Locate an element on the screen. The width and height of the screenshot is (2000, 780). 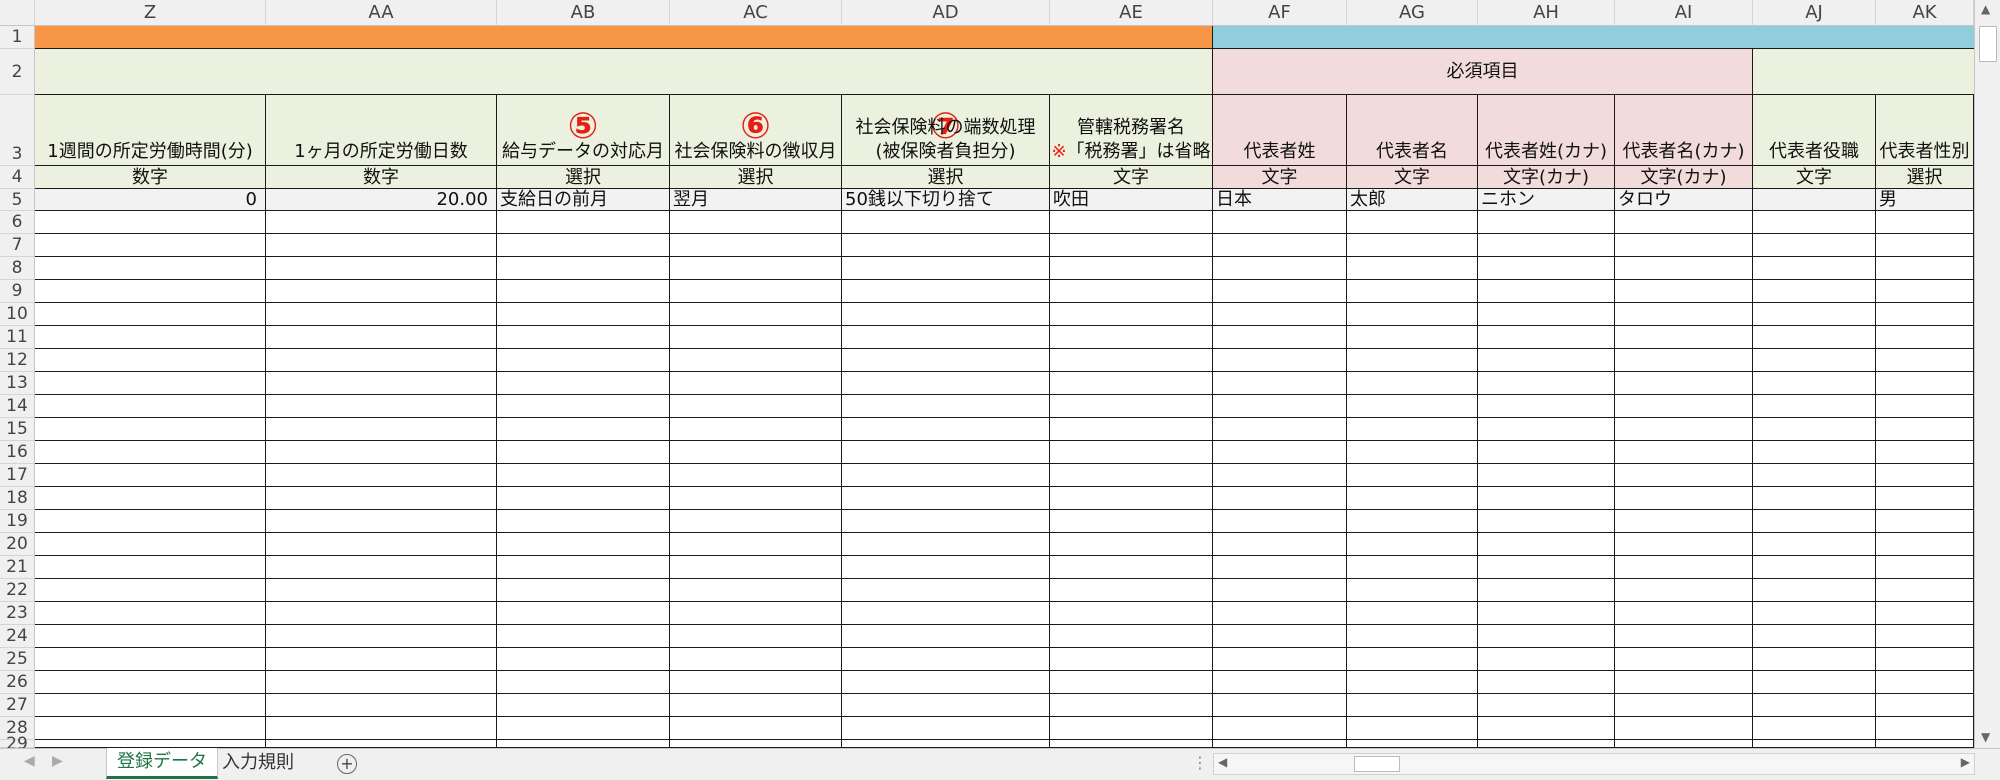
hscroll-left-icon: ◀ is located at coordinates (1222, 762).